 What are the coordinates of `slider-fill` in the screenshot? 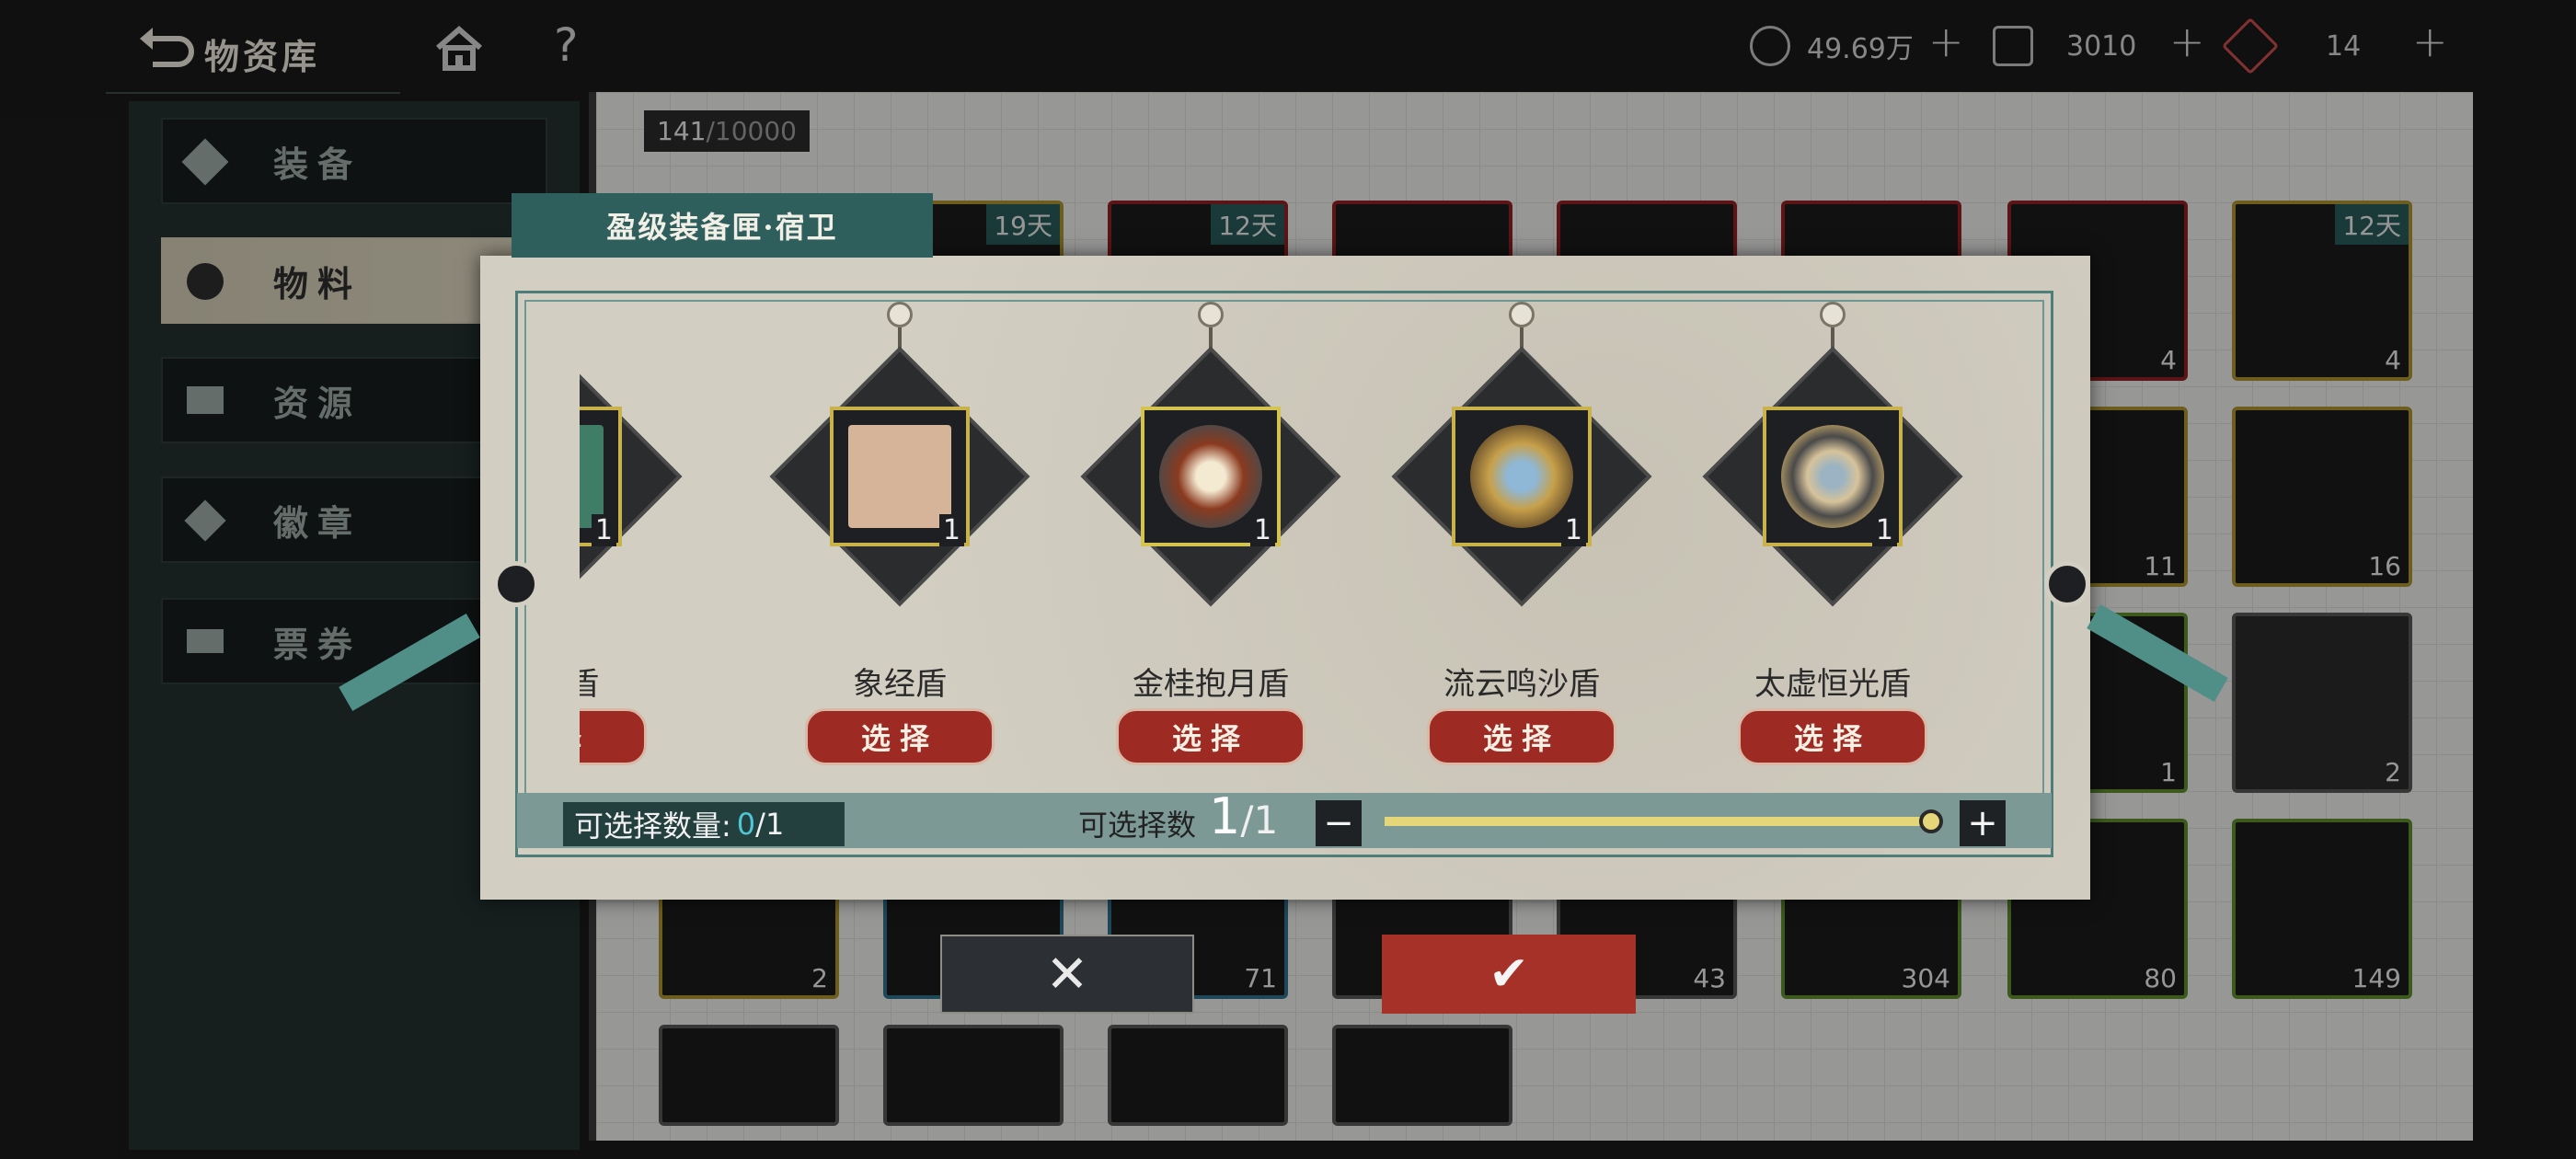 It's located at (1659, 821).